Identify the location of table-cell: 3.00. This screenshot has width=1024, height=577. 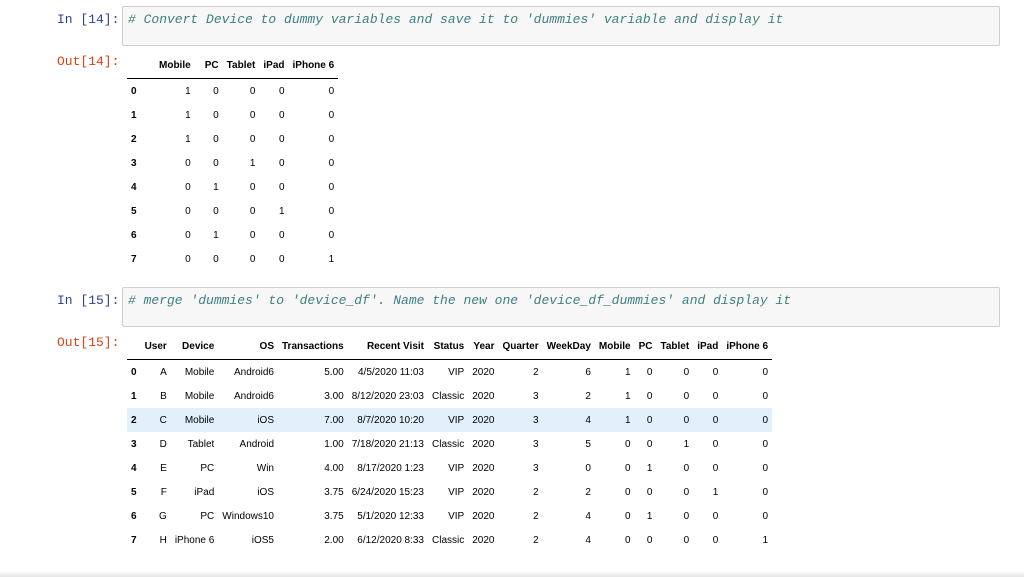
(334, 396).